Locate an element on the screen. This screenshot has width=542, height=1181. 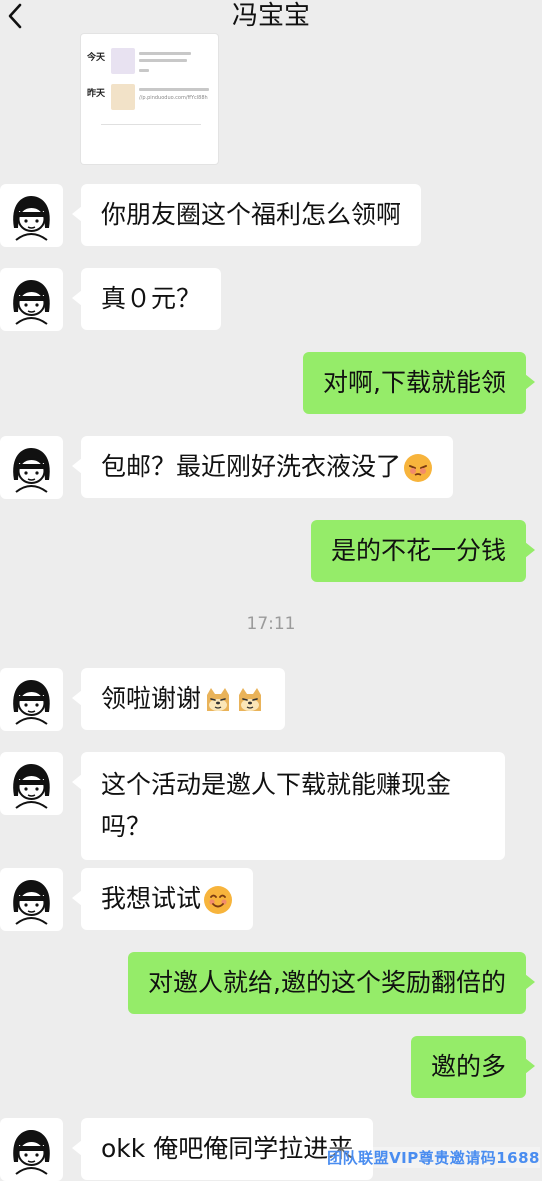
message-text: 邀的多 is located at coordinates (468, 1066).